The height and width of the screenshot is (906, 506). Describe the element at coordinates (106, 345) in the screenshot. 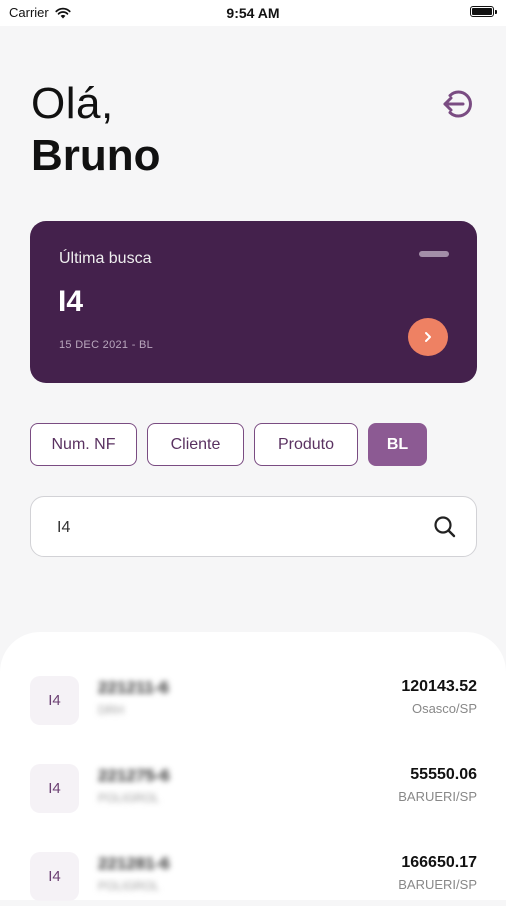

I see `last-search-meta: 15 DEC 2021 - BL` at that location.